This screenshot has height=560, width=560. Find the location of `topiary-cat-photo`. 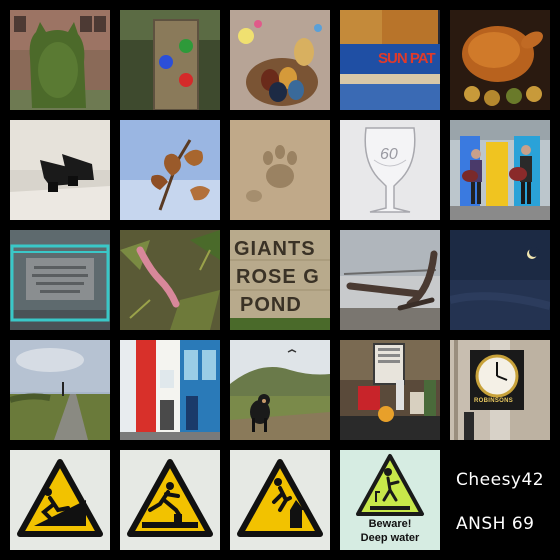

topiary-cat-photo is located at coordinates (60, 60).